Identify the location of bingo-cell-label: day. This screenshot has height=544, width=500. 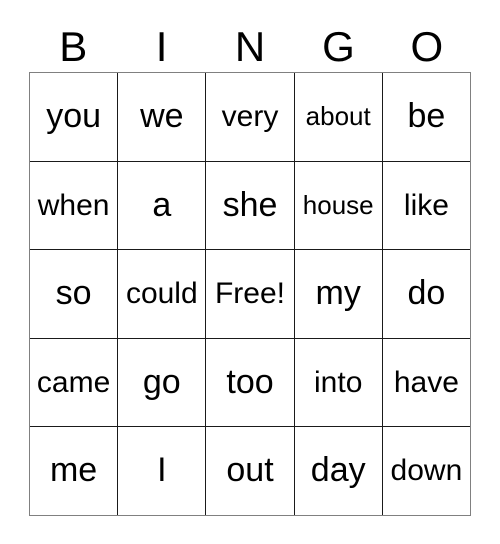
(338, 470).